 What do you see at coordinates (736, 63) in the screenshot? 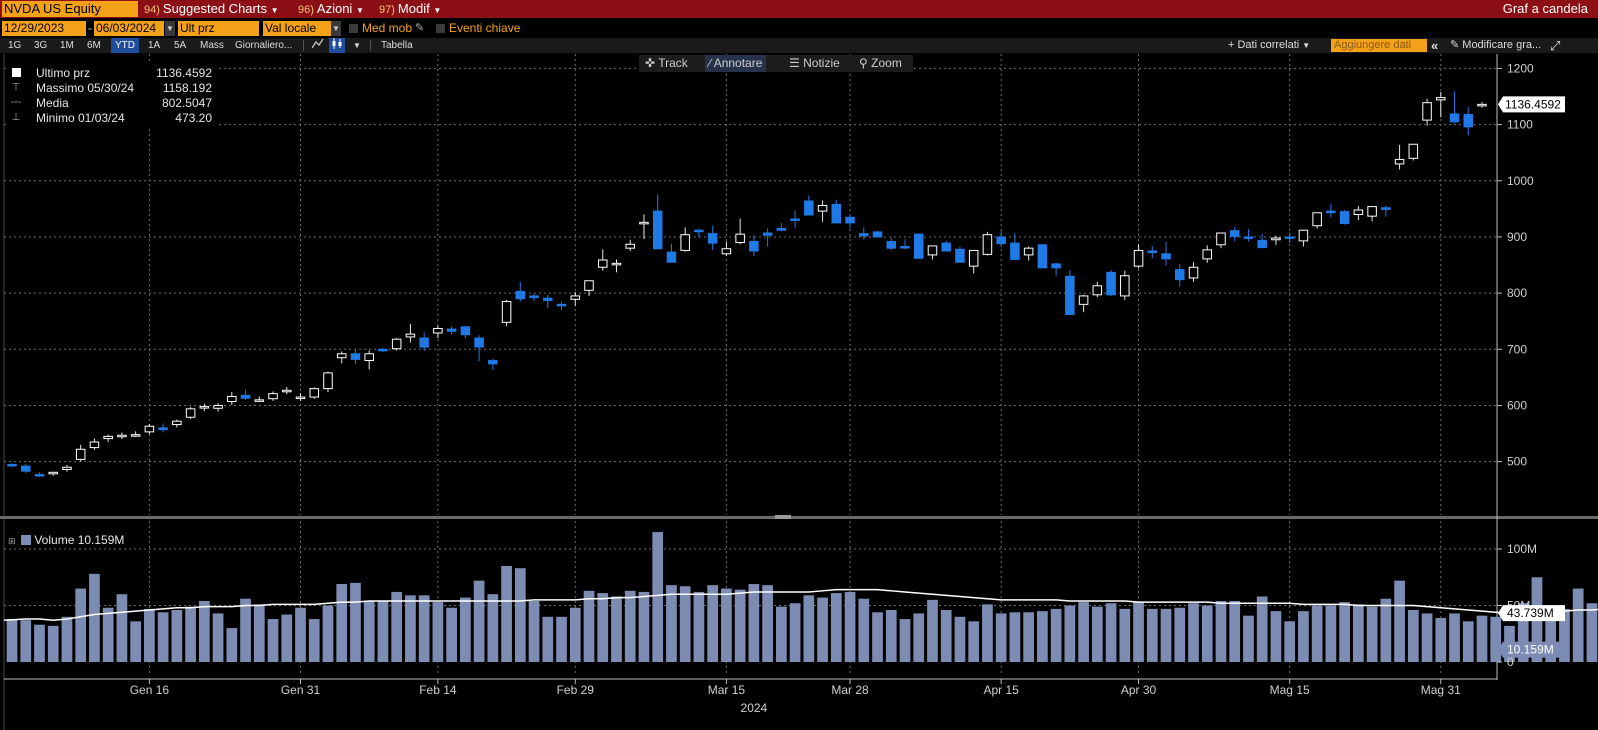
I see `annotate-tool: ∕ Annotare` at bounding box center [736, 63].